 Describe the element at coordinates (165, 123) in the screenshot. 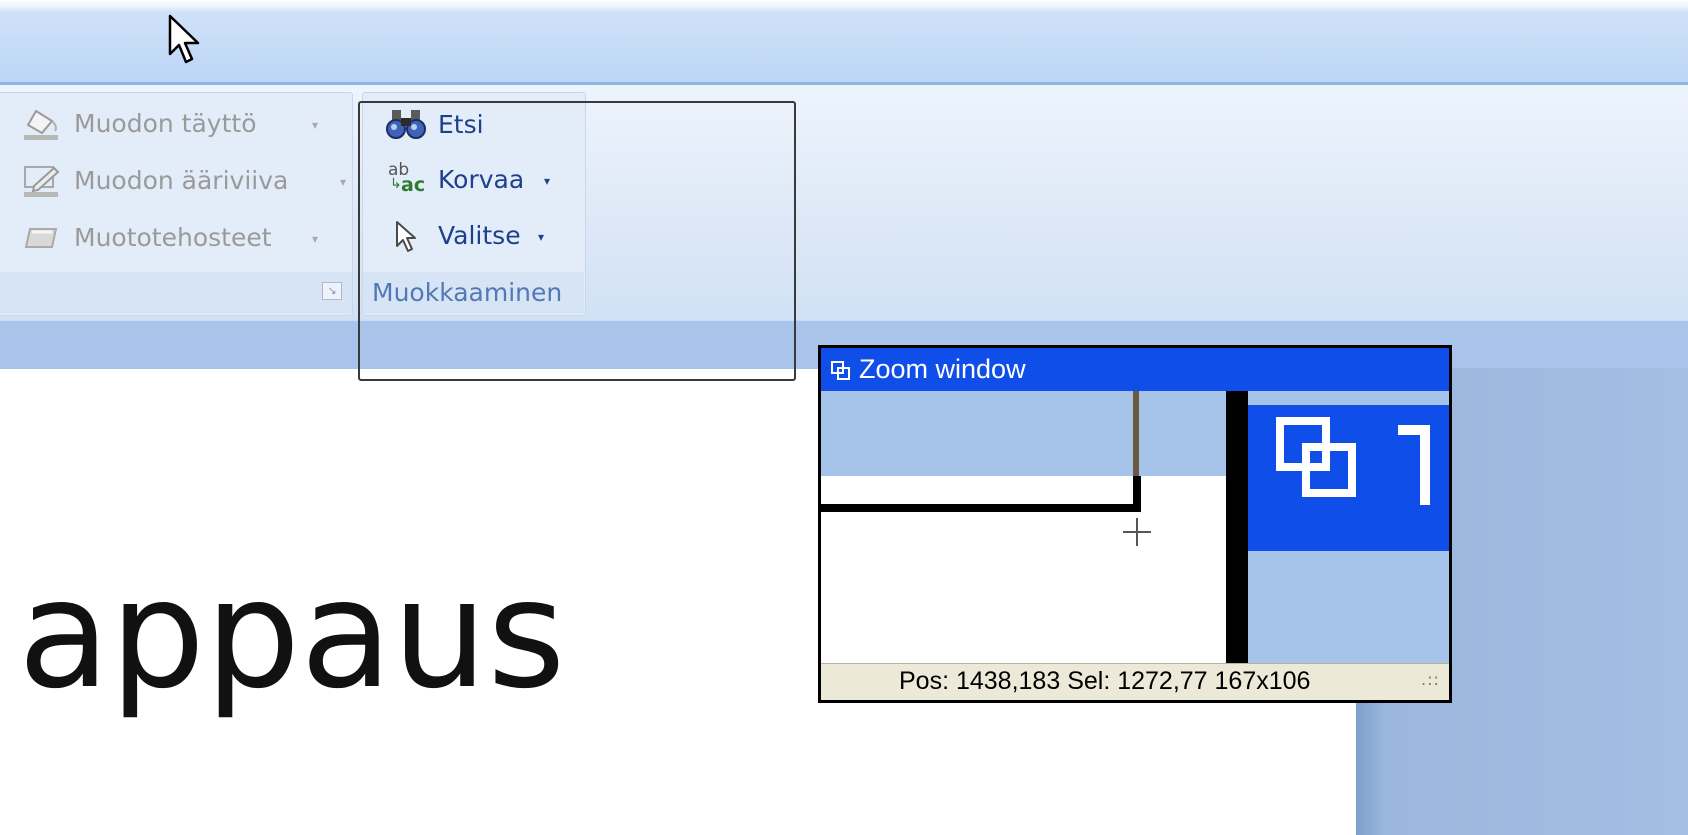

I see `shape-fill-label: Muodon täyttö` at that location.